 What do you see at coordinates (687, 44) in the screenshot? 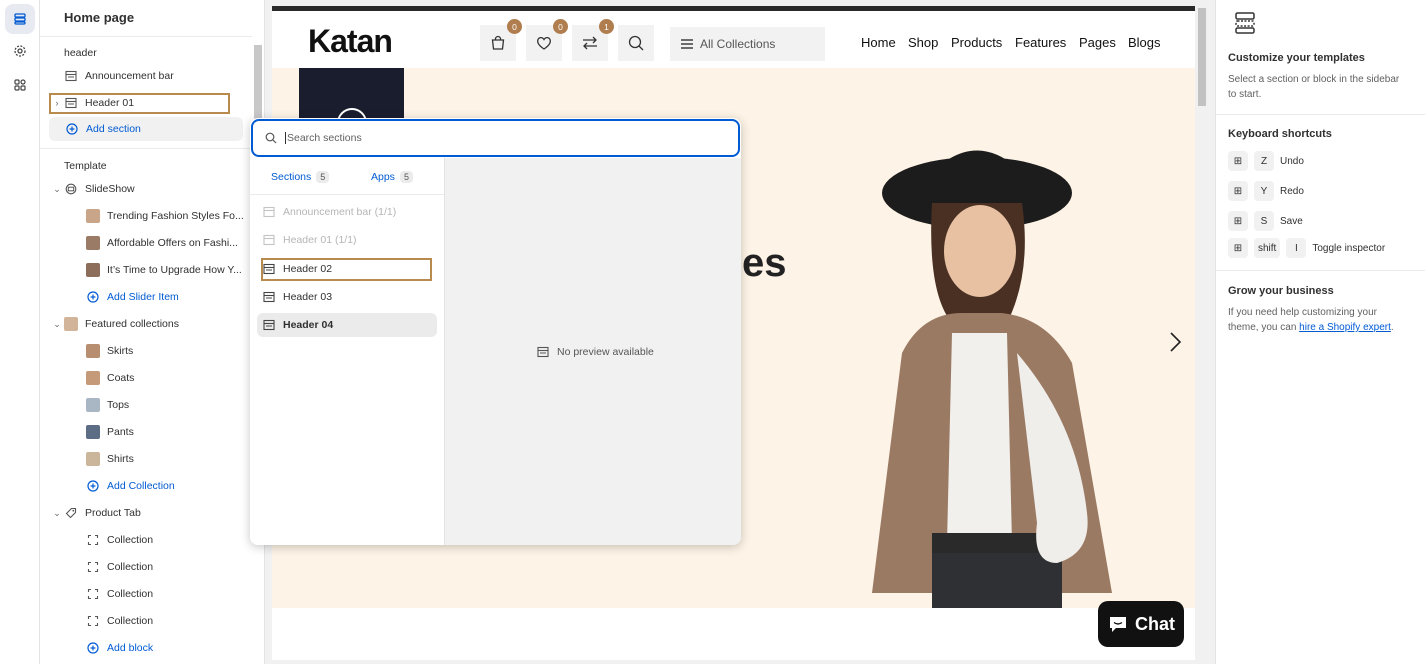
I see `hamburger-icon` at bounding box center [687, 44].